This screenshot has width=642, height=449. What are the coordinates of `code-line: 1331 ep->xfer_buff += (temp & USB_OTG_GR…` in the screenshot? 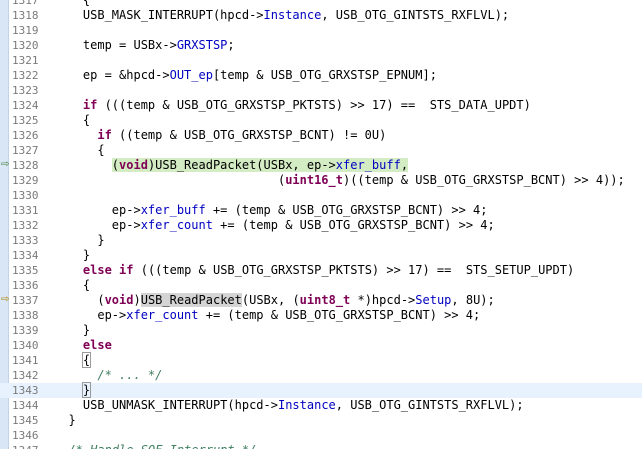 It's located at (321, 210).